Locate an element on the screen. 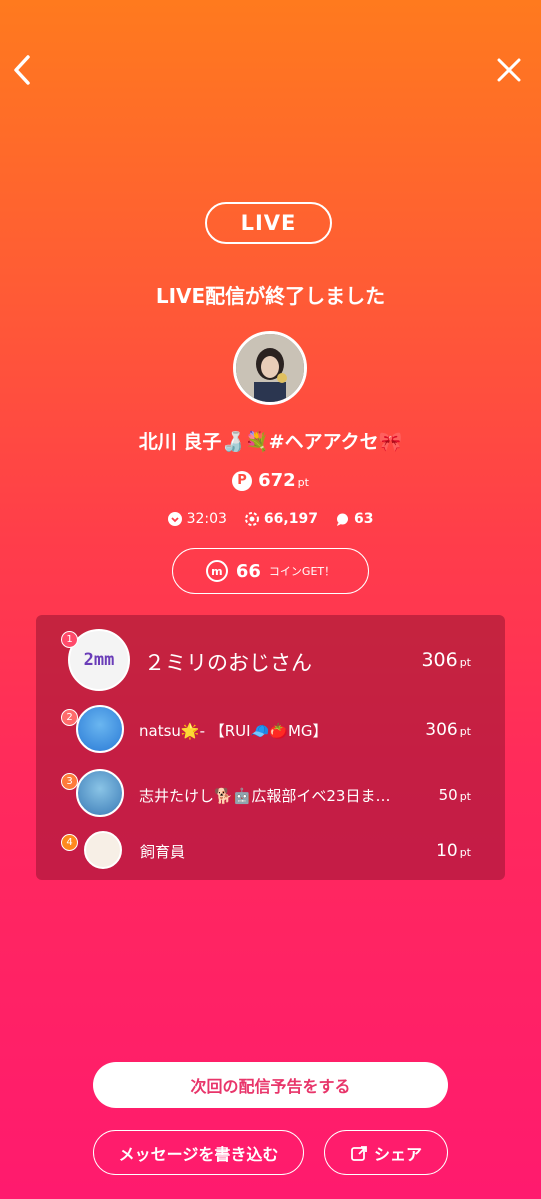 The height and width of the screenshot is (1199, 541). coin-amount: 66 is located at coordinates (248, 571).